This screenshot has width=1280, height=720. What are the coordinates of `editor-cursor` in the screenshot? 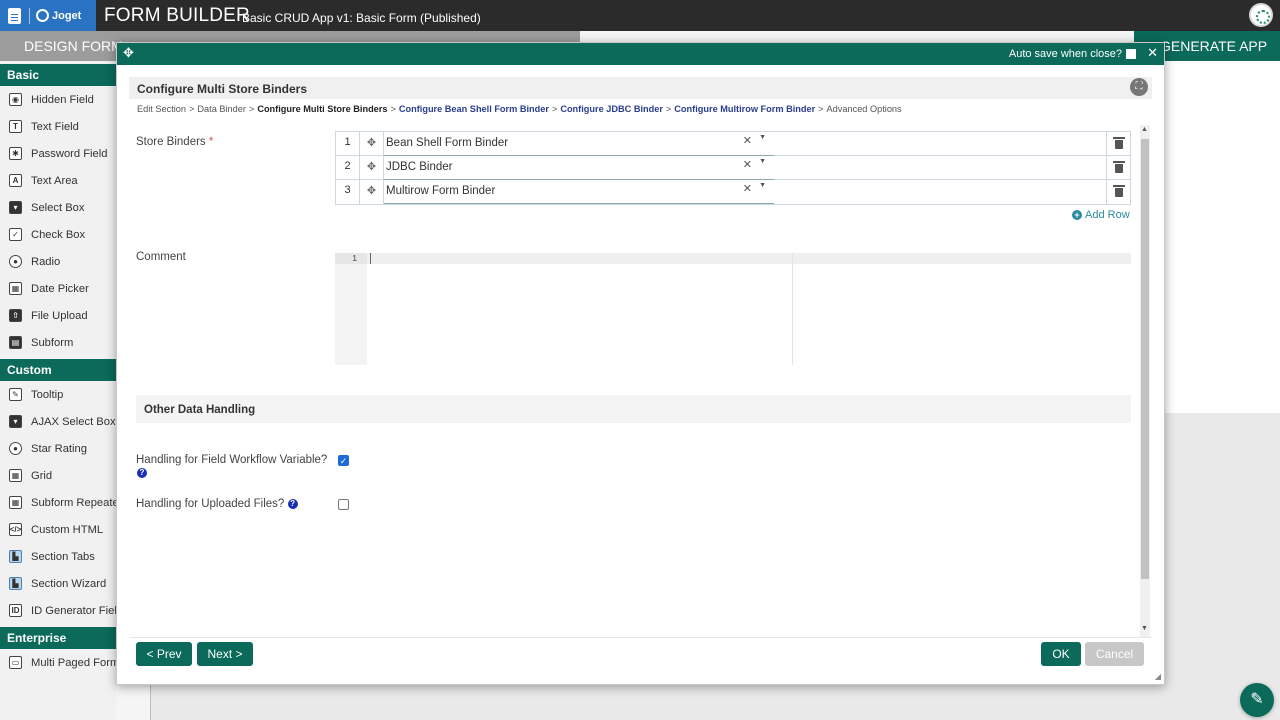 It's located at (370, 258).